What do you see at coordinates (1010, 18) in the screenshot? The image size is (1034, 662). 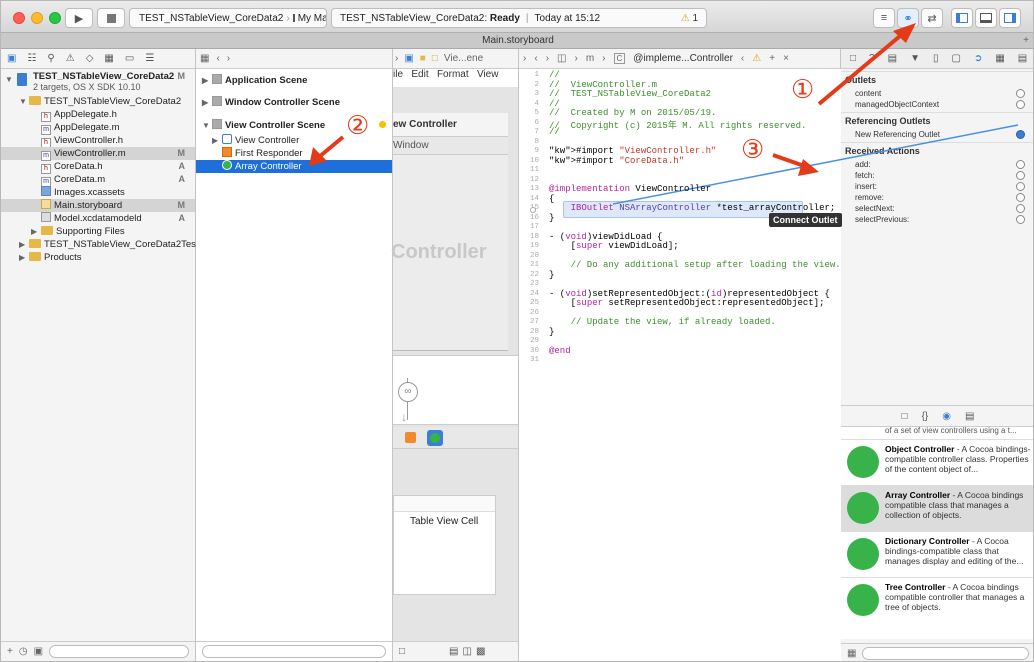 I see `utilities-toggle` at bounding box center [1010, 18].